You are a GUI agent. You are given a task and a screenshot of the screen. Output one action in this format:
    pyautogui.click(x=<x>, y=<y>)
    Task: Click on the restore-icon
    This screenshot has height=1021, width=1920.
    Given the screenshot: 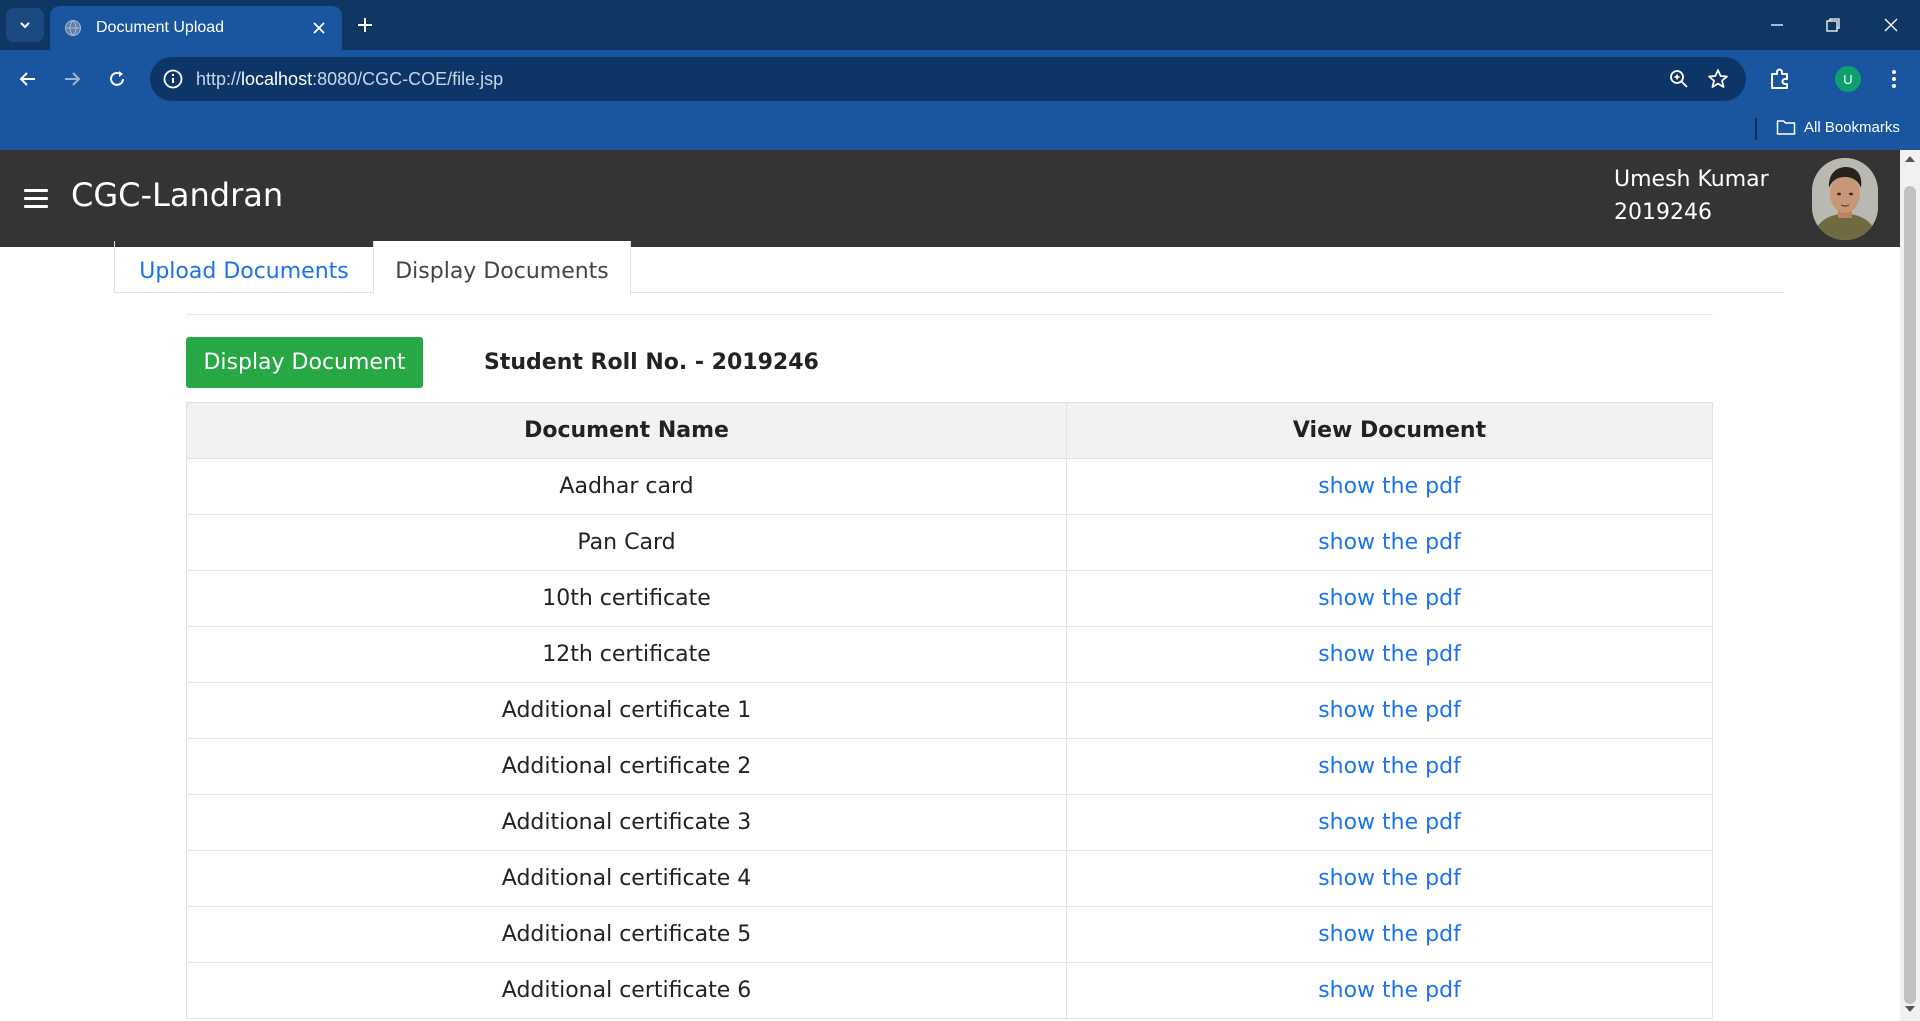 What is the action you would take?
    pyautogui.click(x=1833, y=25)
    